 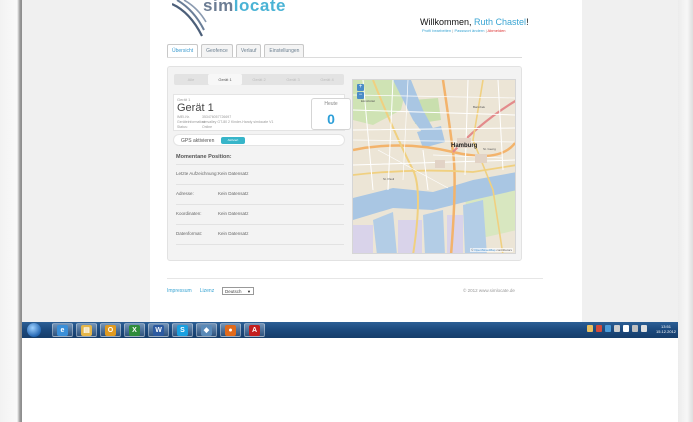 I want to click on logout-link: Abmelden, so click(x=497, y=30).